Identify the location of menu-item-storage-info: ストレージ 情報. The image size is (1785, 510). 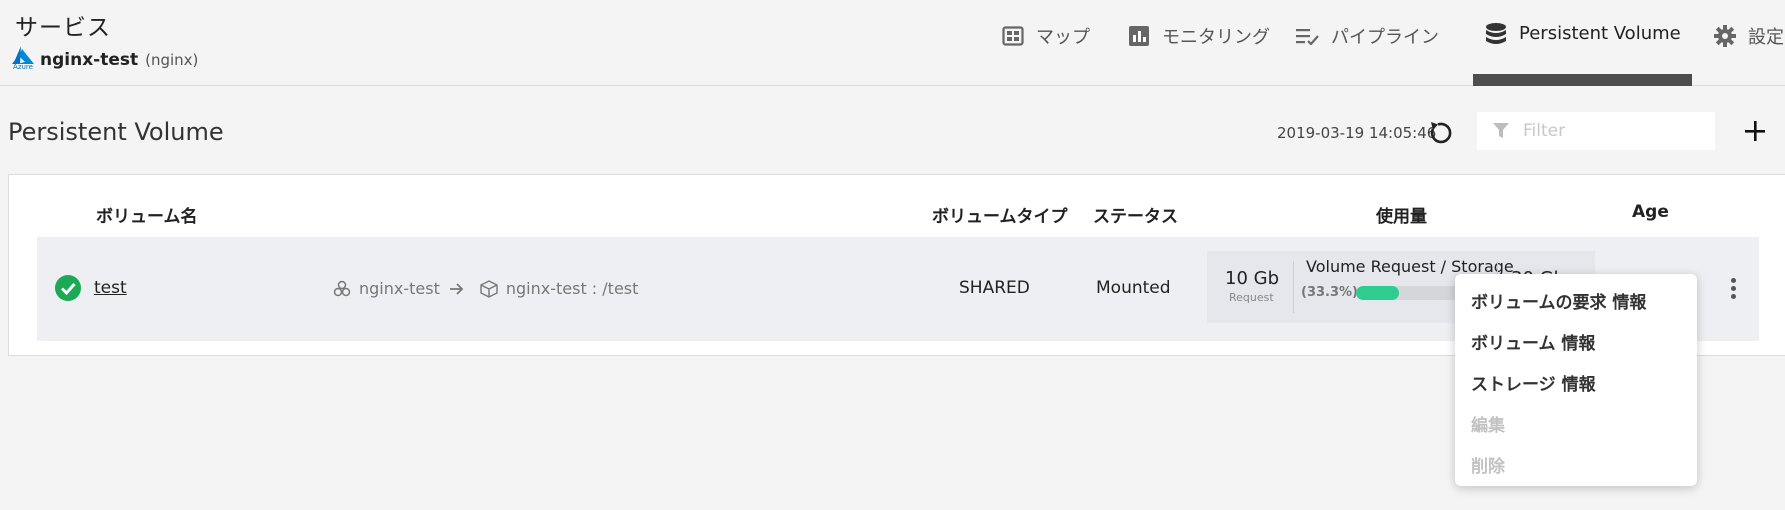
(1576, 382).